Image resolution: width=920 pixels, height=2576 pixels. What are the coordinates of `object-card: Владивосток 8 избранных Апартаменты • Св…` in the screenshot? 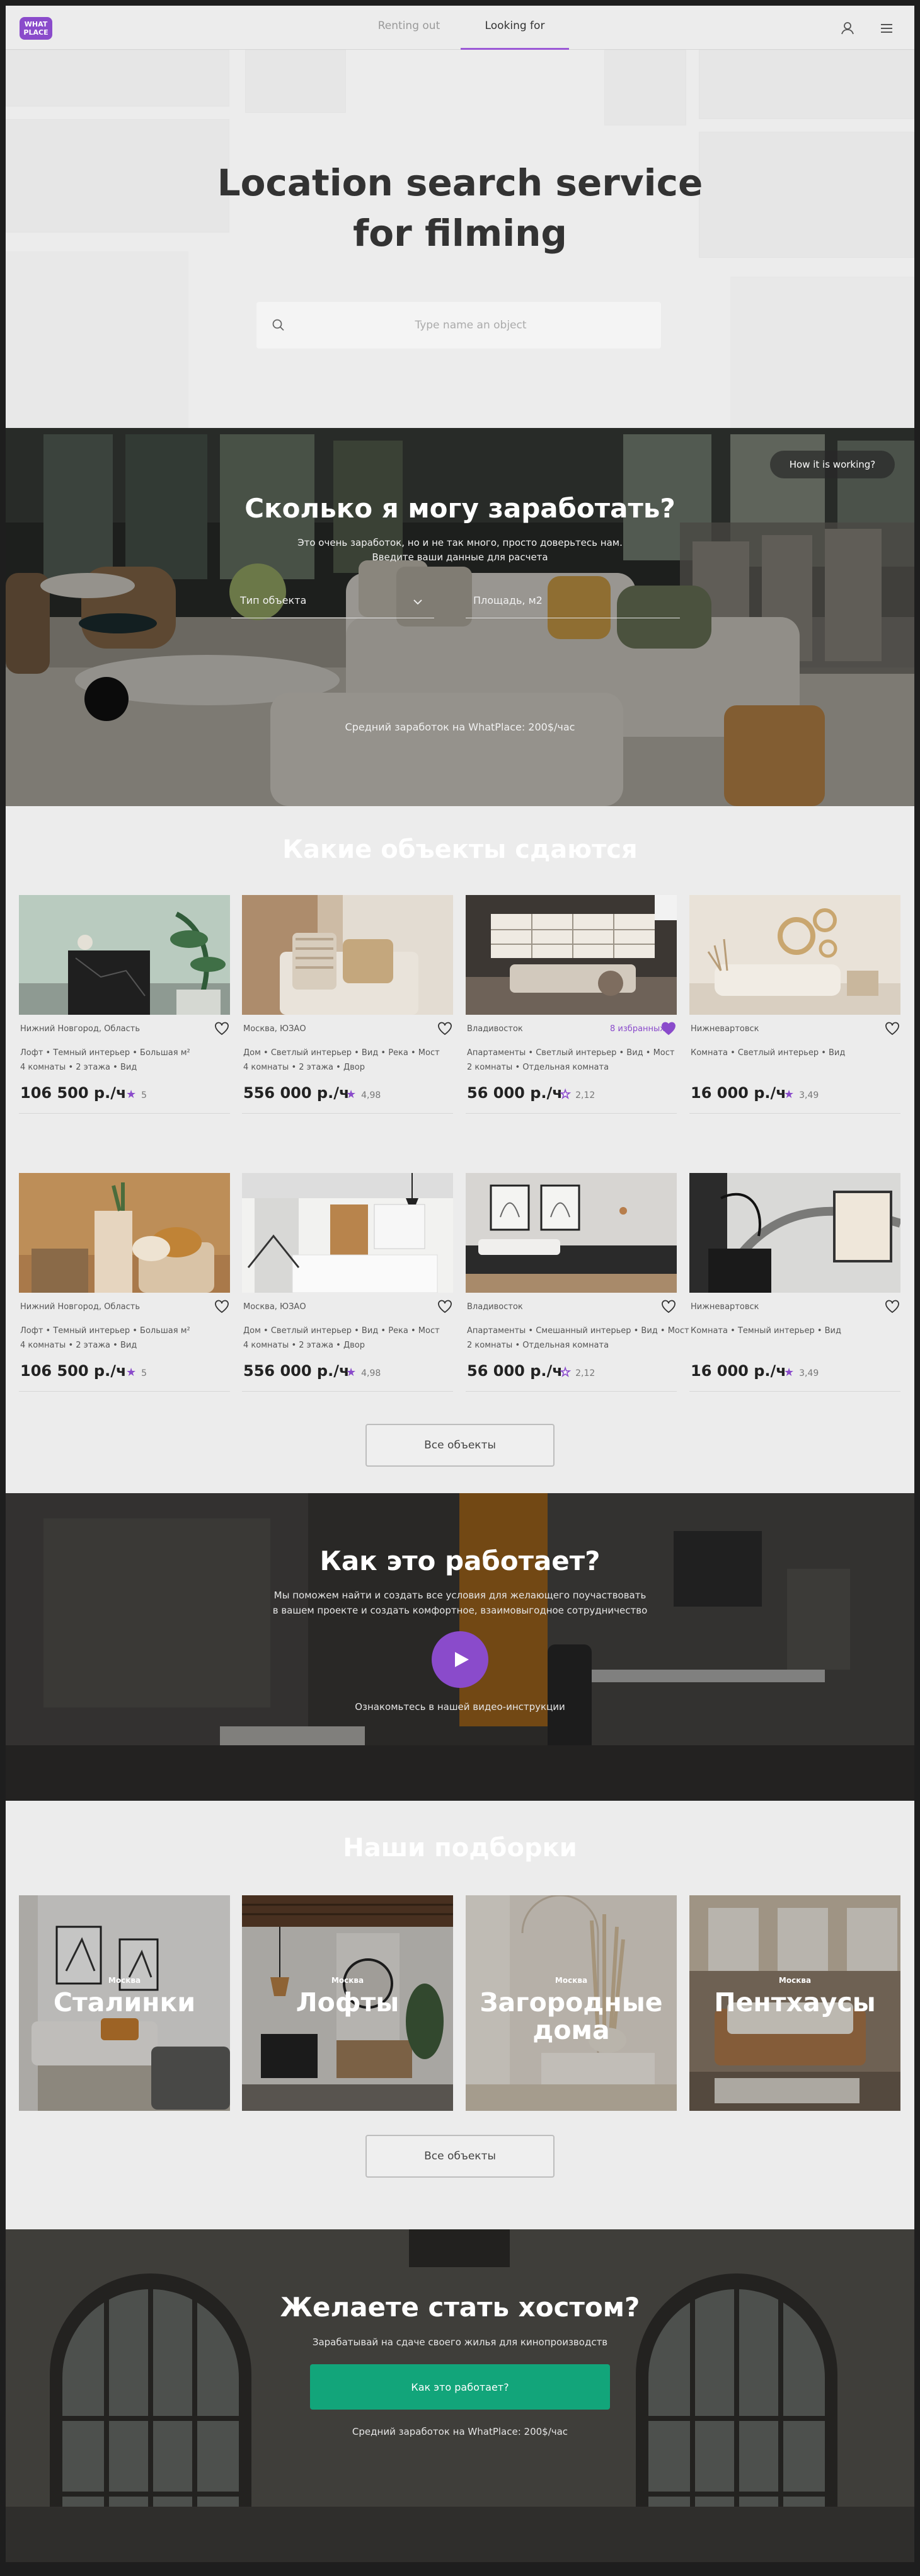 It's located at (571, 1009).